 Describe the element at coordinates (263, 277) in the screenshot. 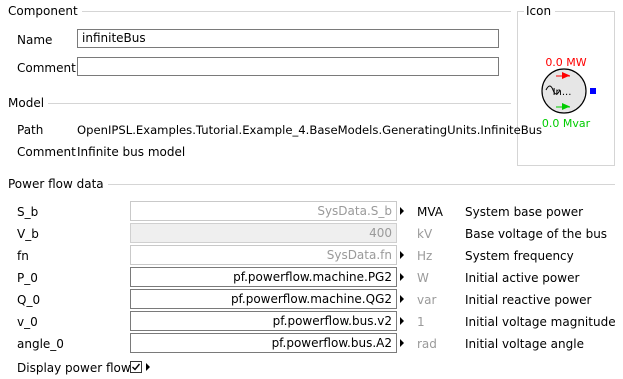

I see `param-field-p_0: pf.powerflow.machine.PG2` at that location.